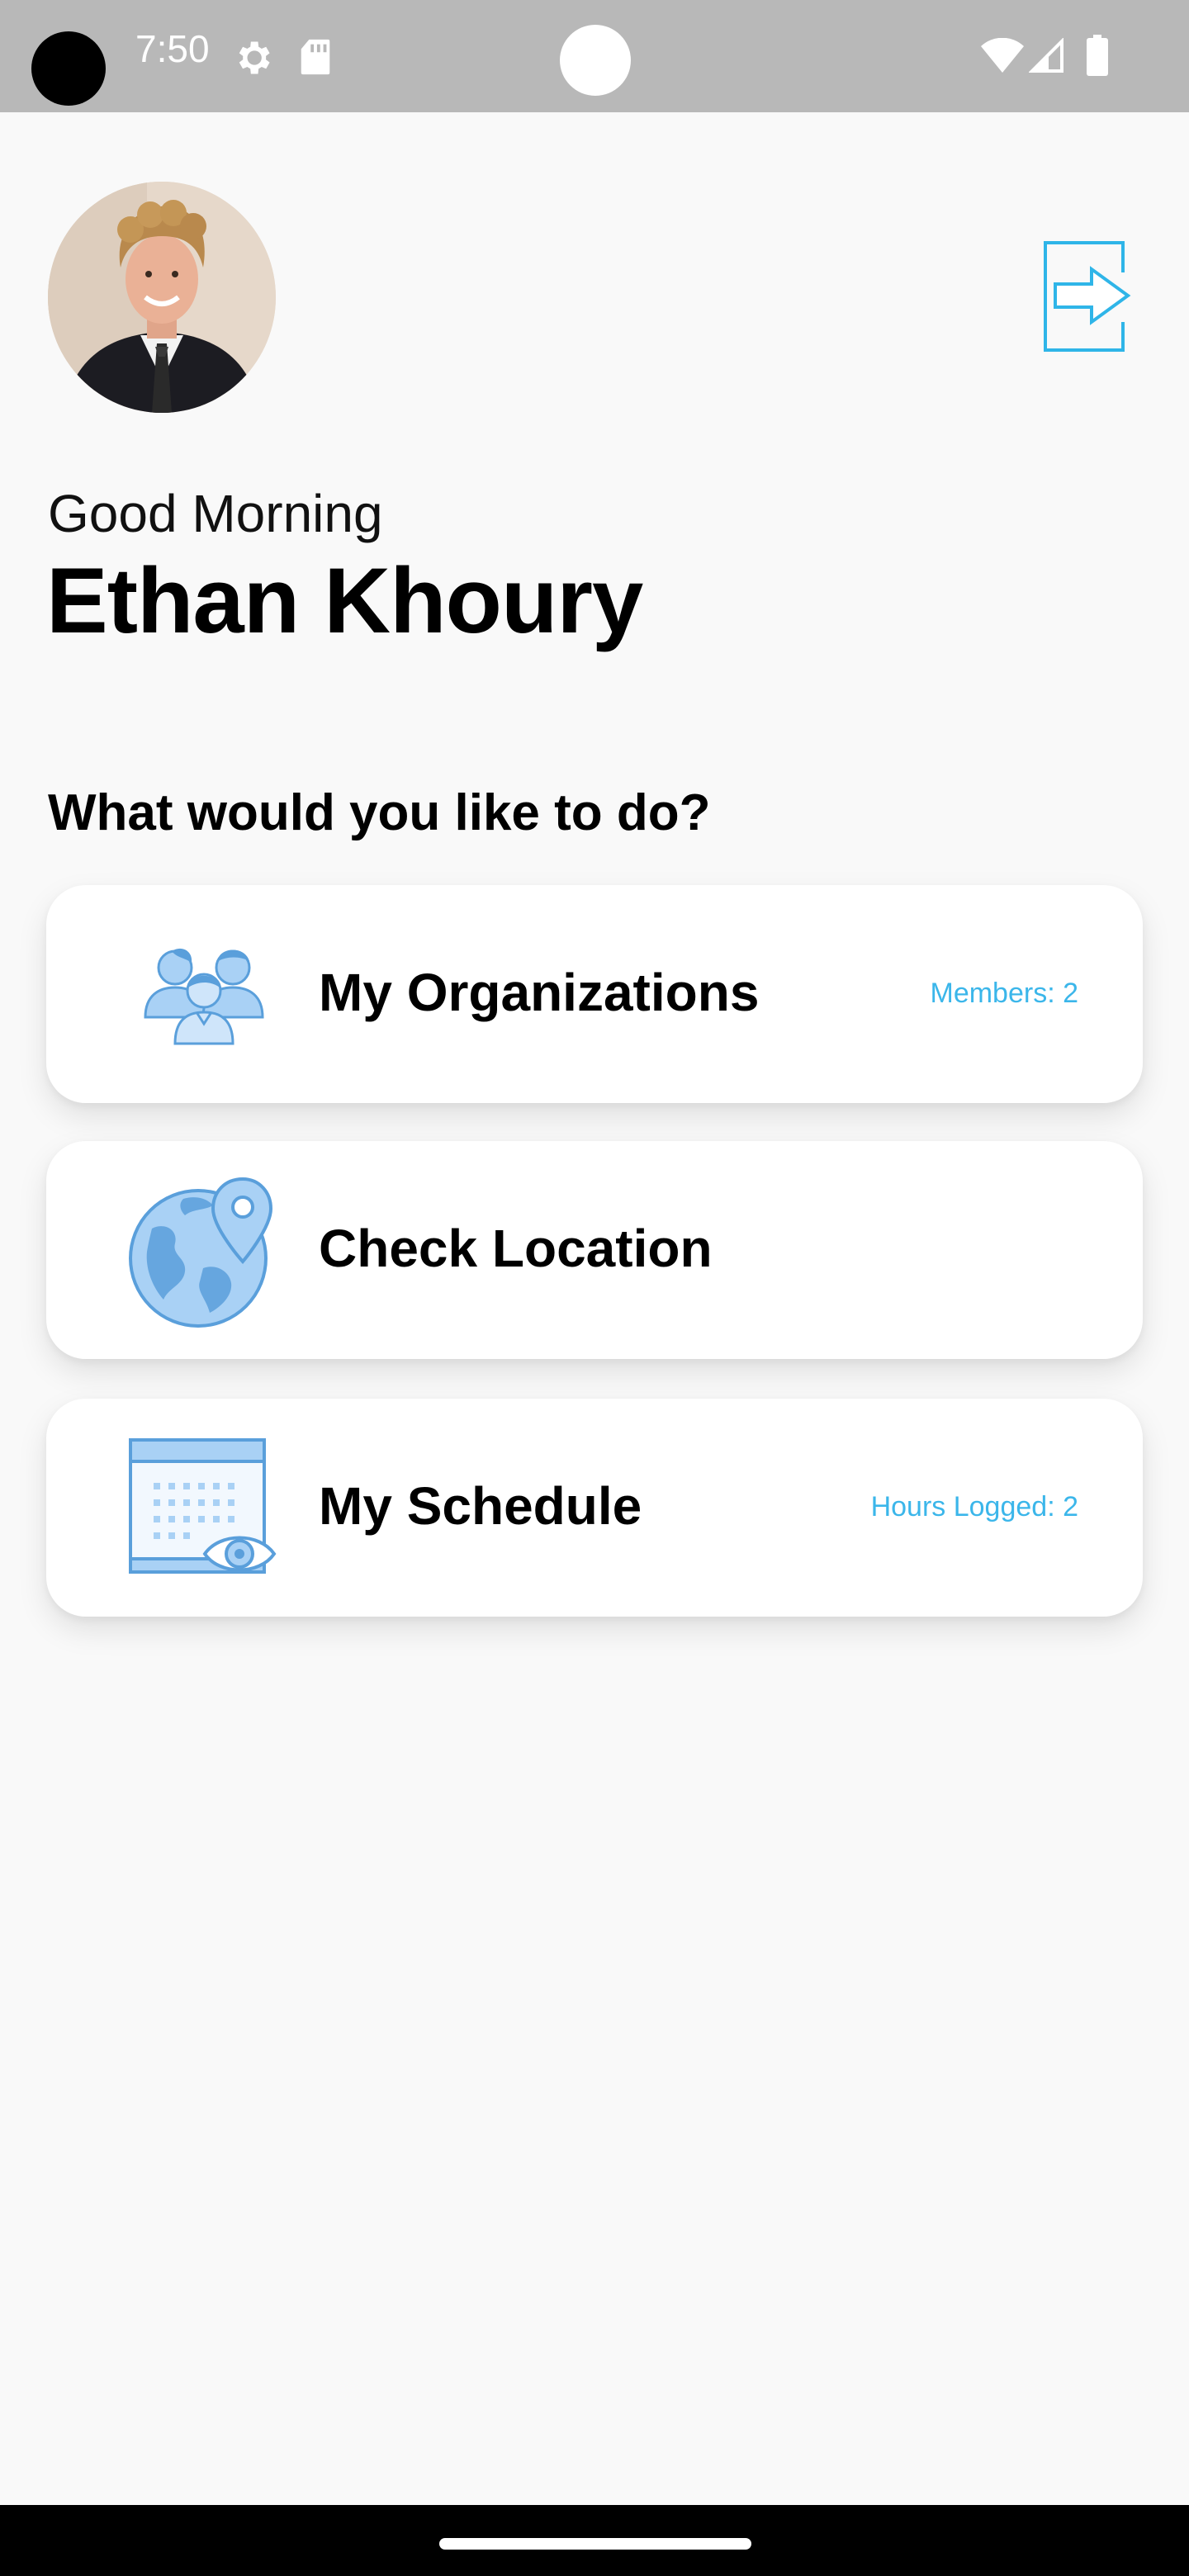 The height and width of the screenshot is (2576, 1189). What do you see at coordinates (204, 996) in the screenshot?
I see `group-icon` at bounding box center [204, 996].